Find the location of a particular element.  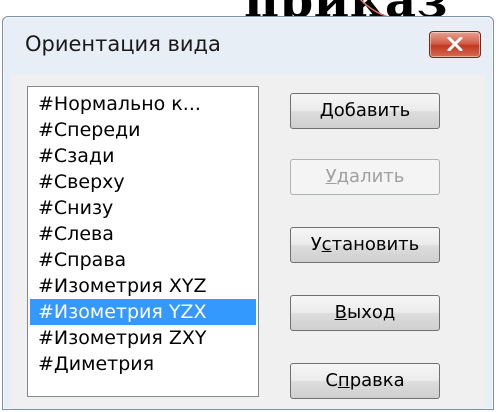

close-button is located at coordinates (455, 44).